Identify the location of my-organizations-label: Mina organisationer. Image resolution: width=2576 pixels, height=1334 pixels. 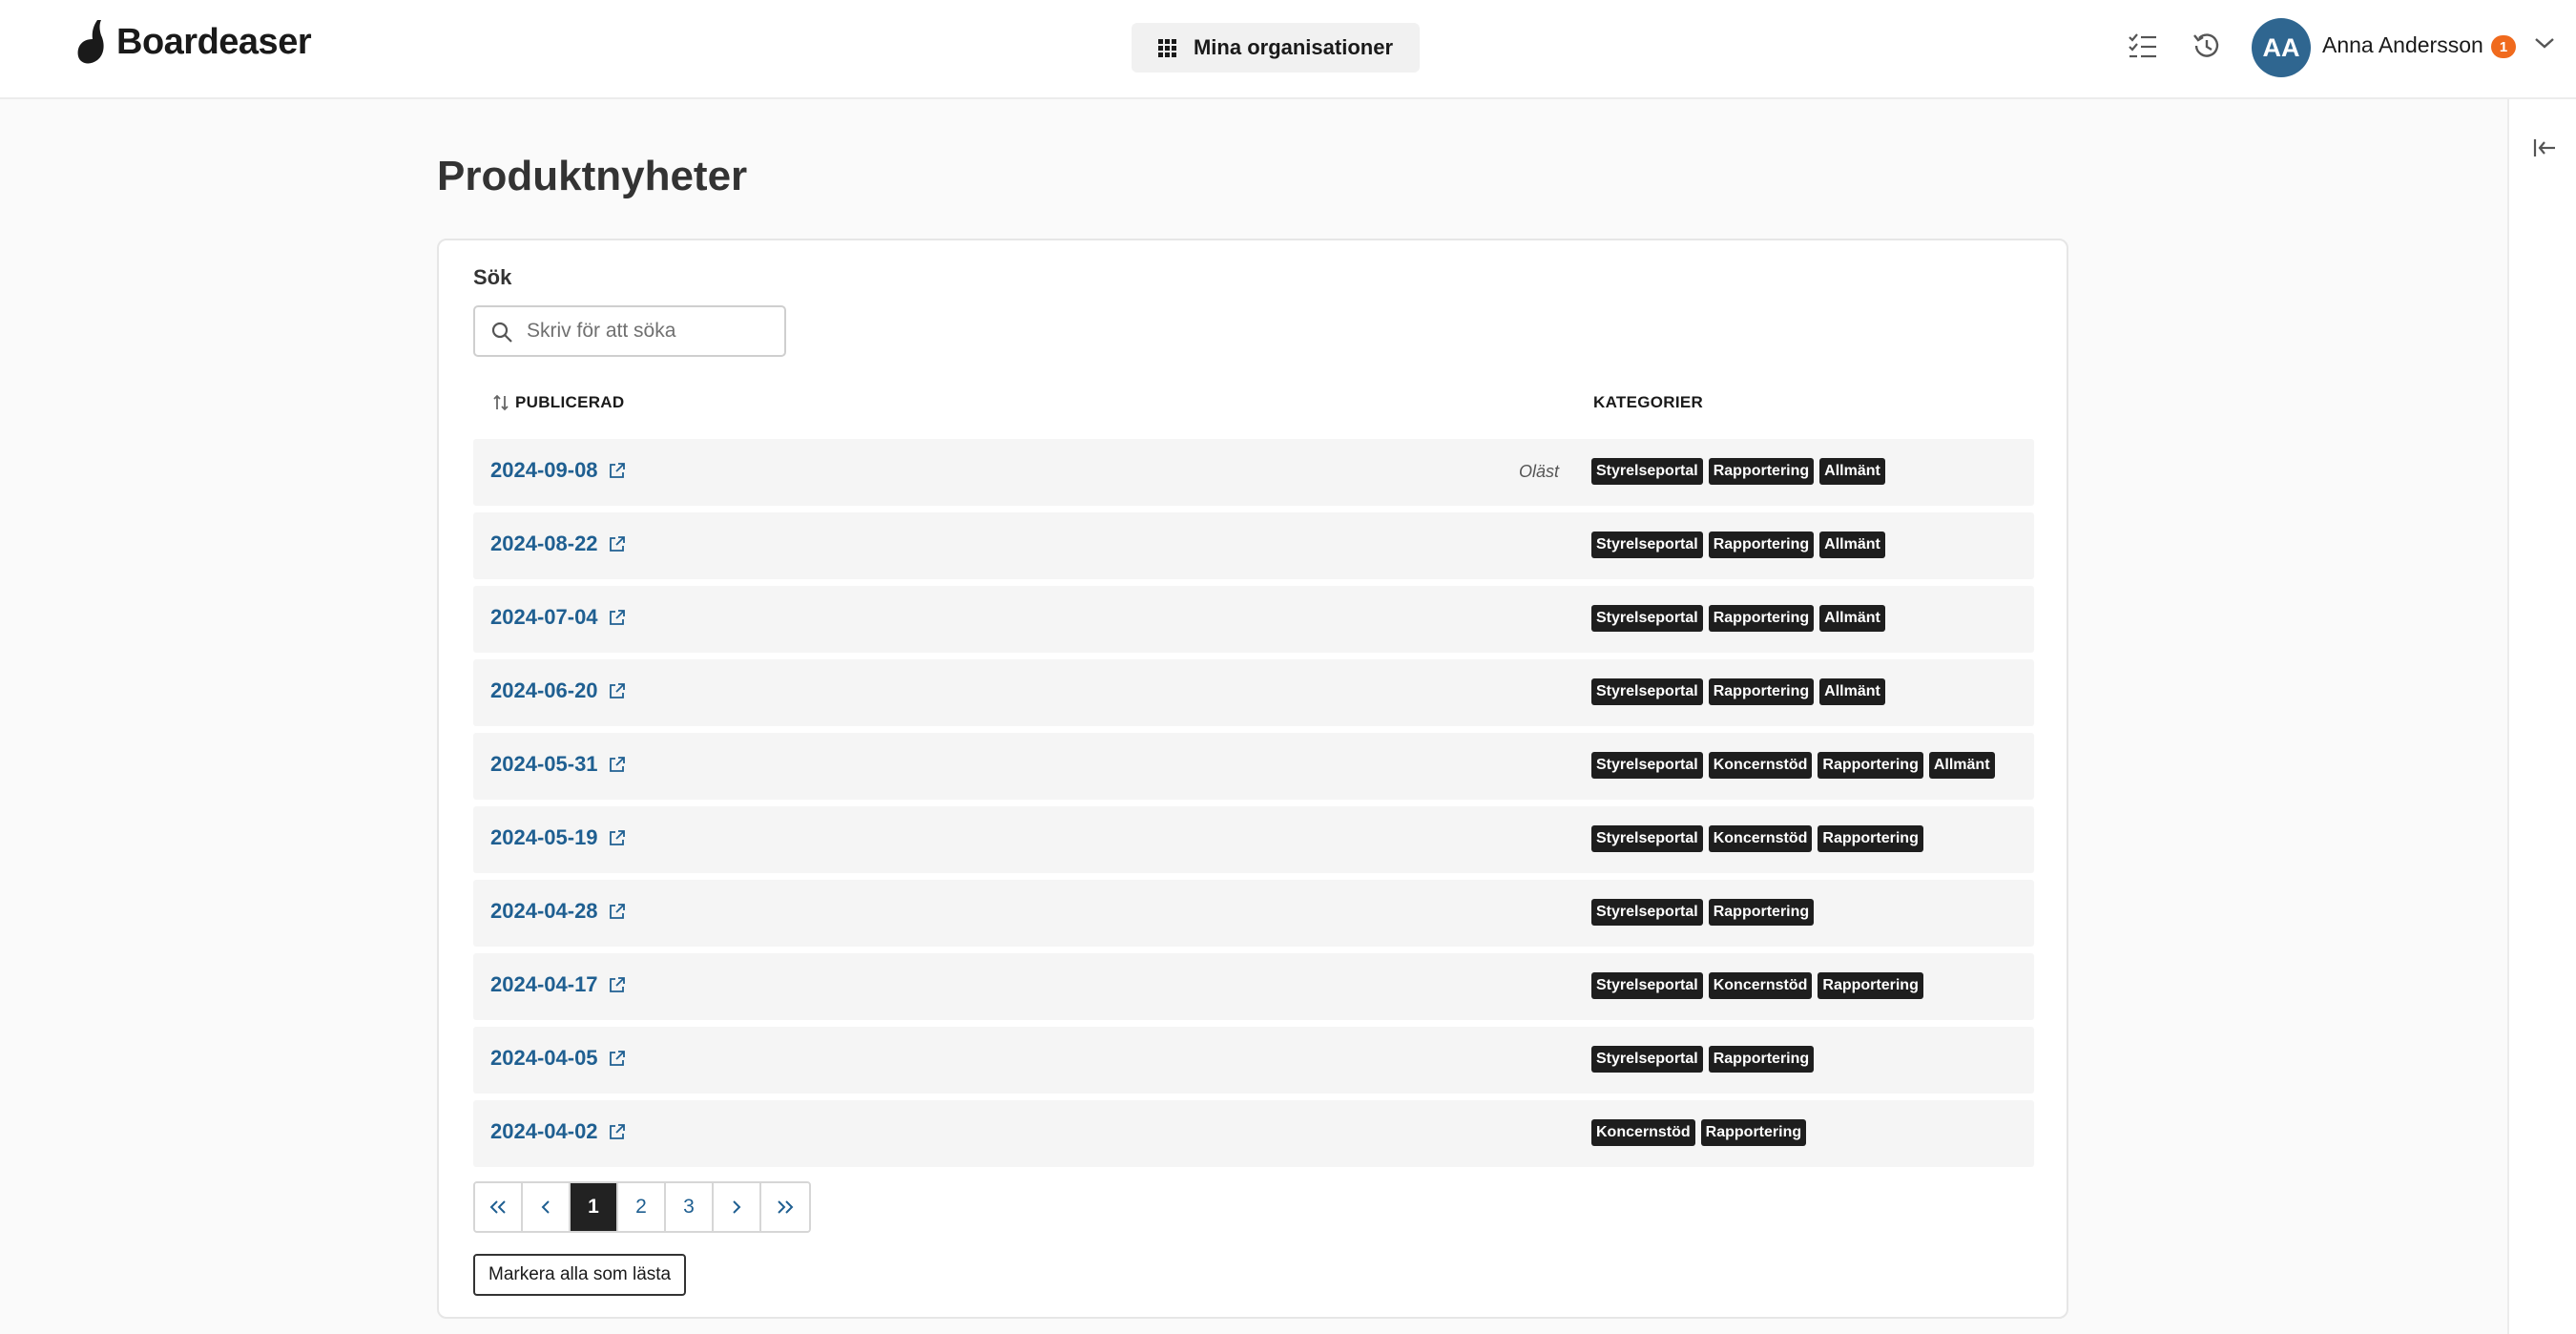
(1293, 47).